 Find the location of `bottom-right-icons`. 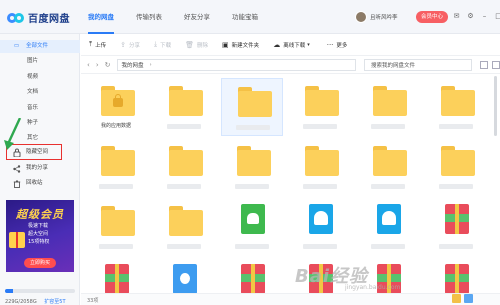

bottom-right-icons is located at coordinates (462, 298).